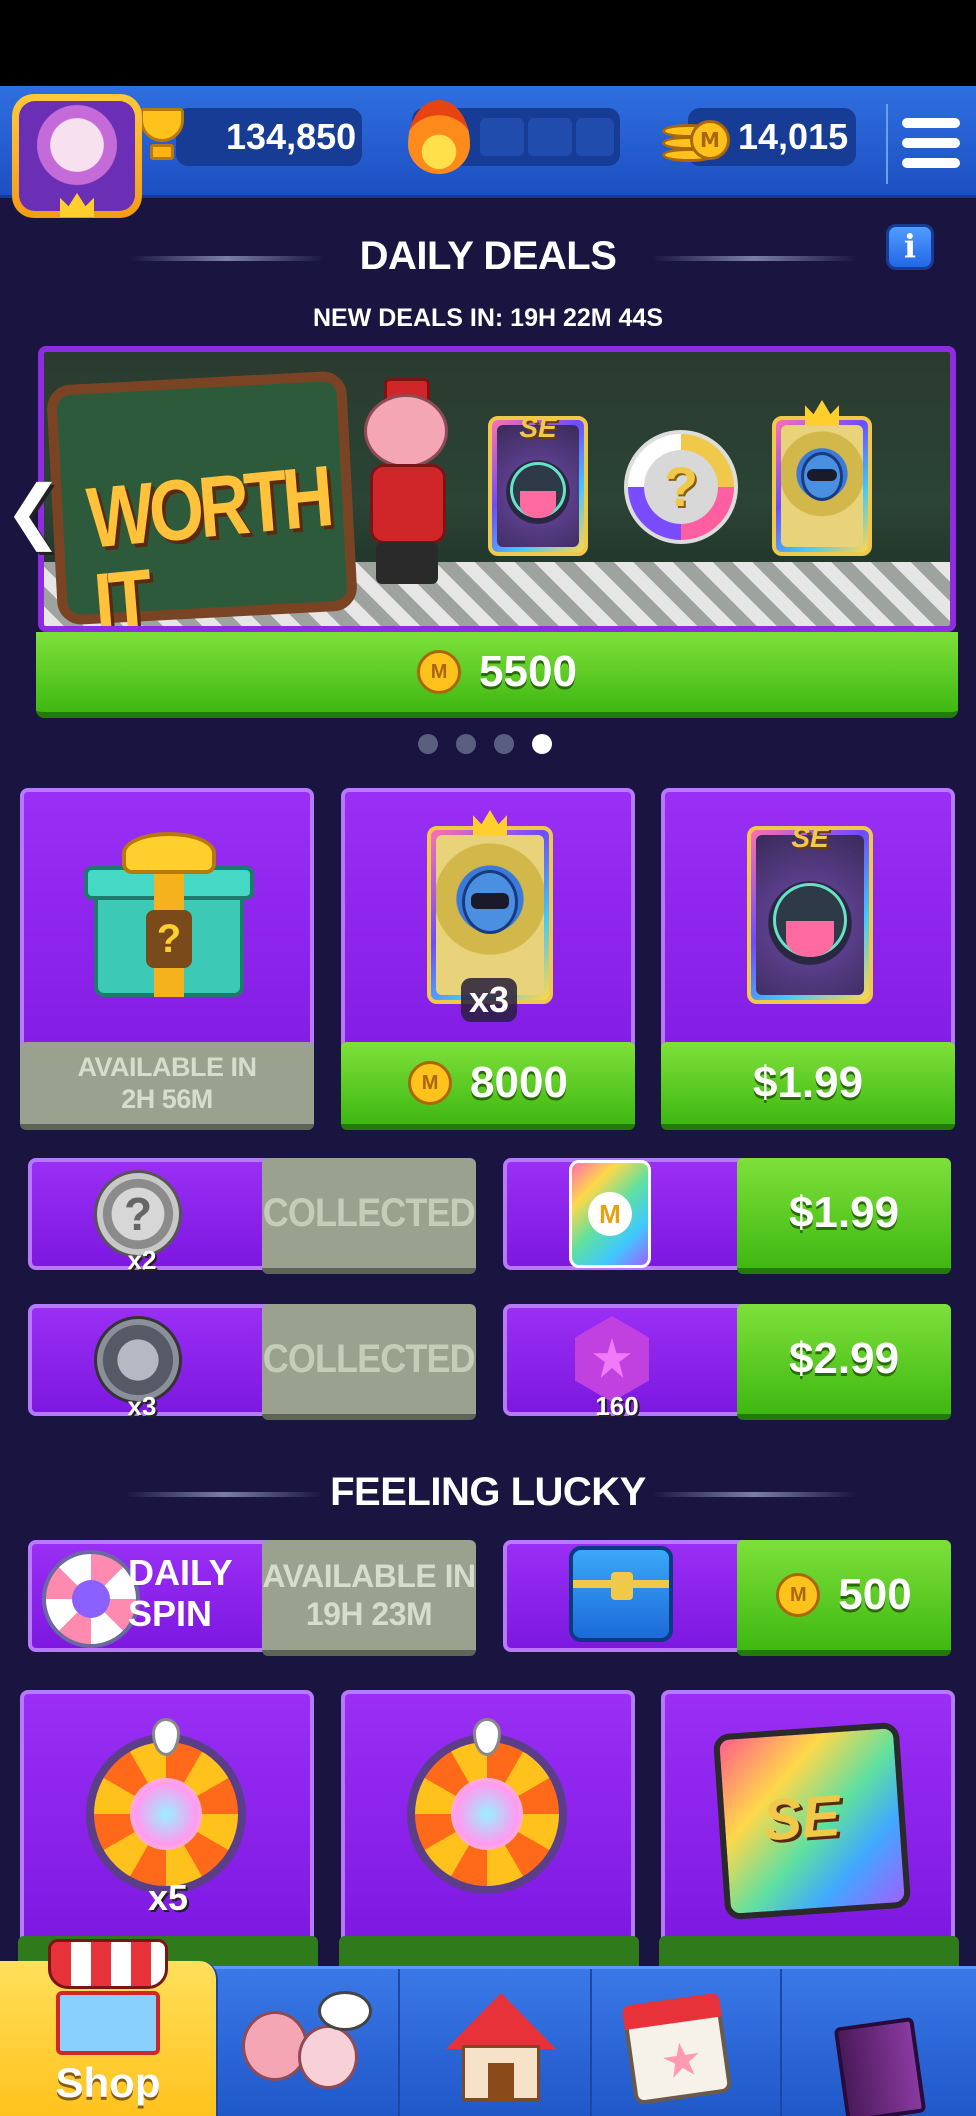  I want to click on mystery-gift-tile: ? AVAILABLE IN 2H 56M, so click(167, 959).